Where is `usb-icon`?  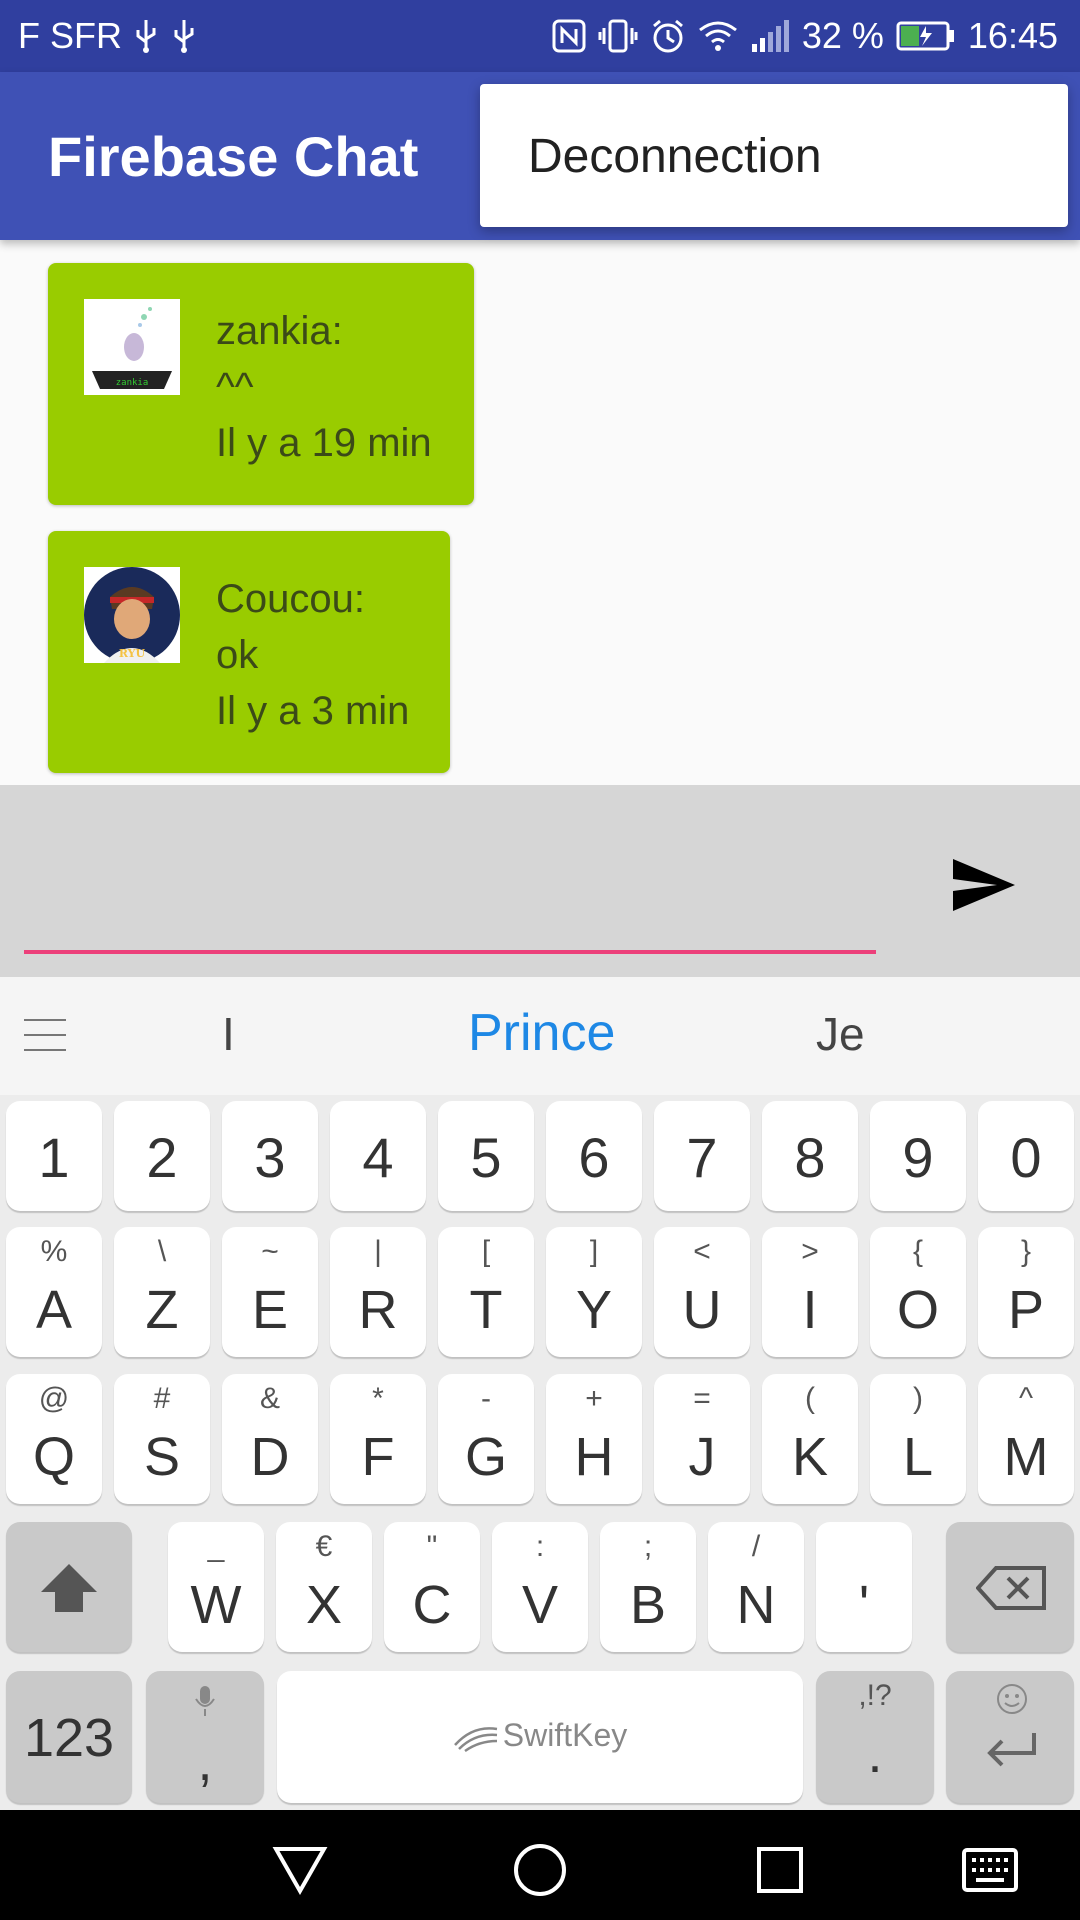 usb-icon is located at coordinates (184, 36).